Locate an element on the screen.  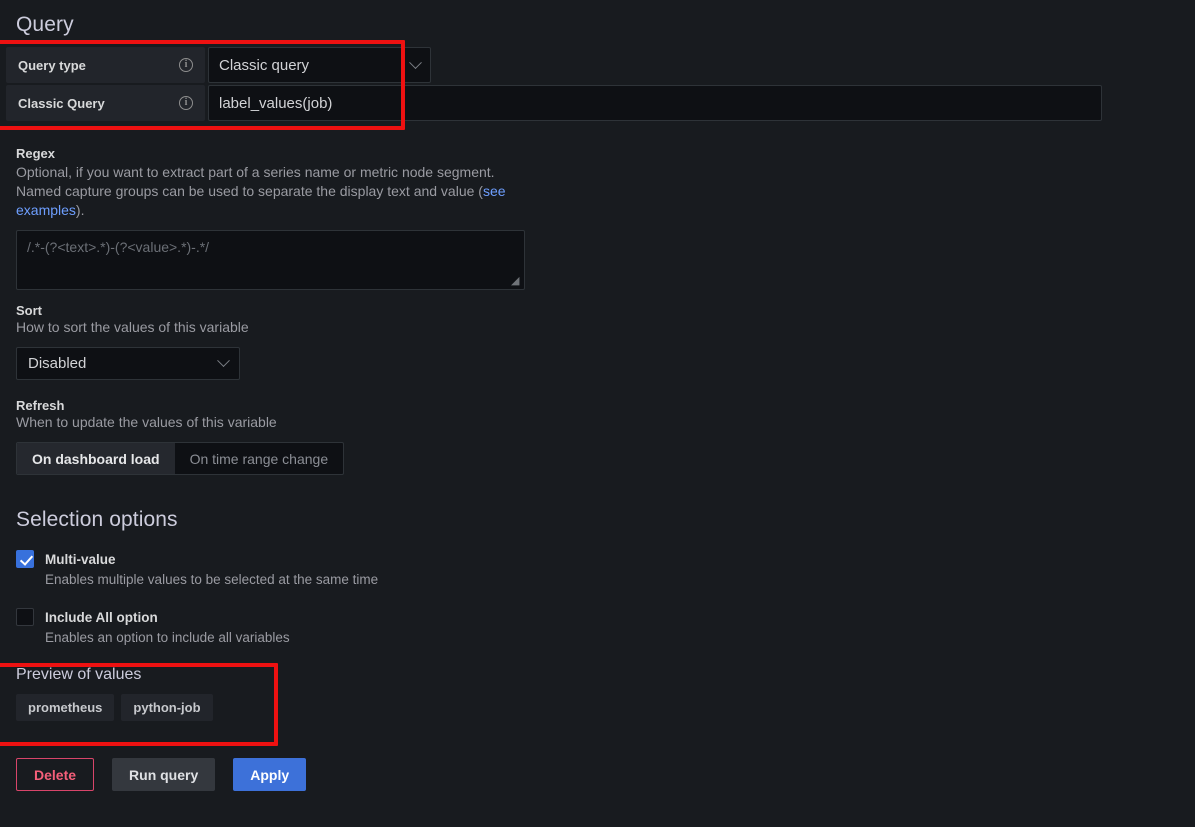
classic-query-label-cell: Classic Query i is located at coordinates (105, 103).